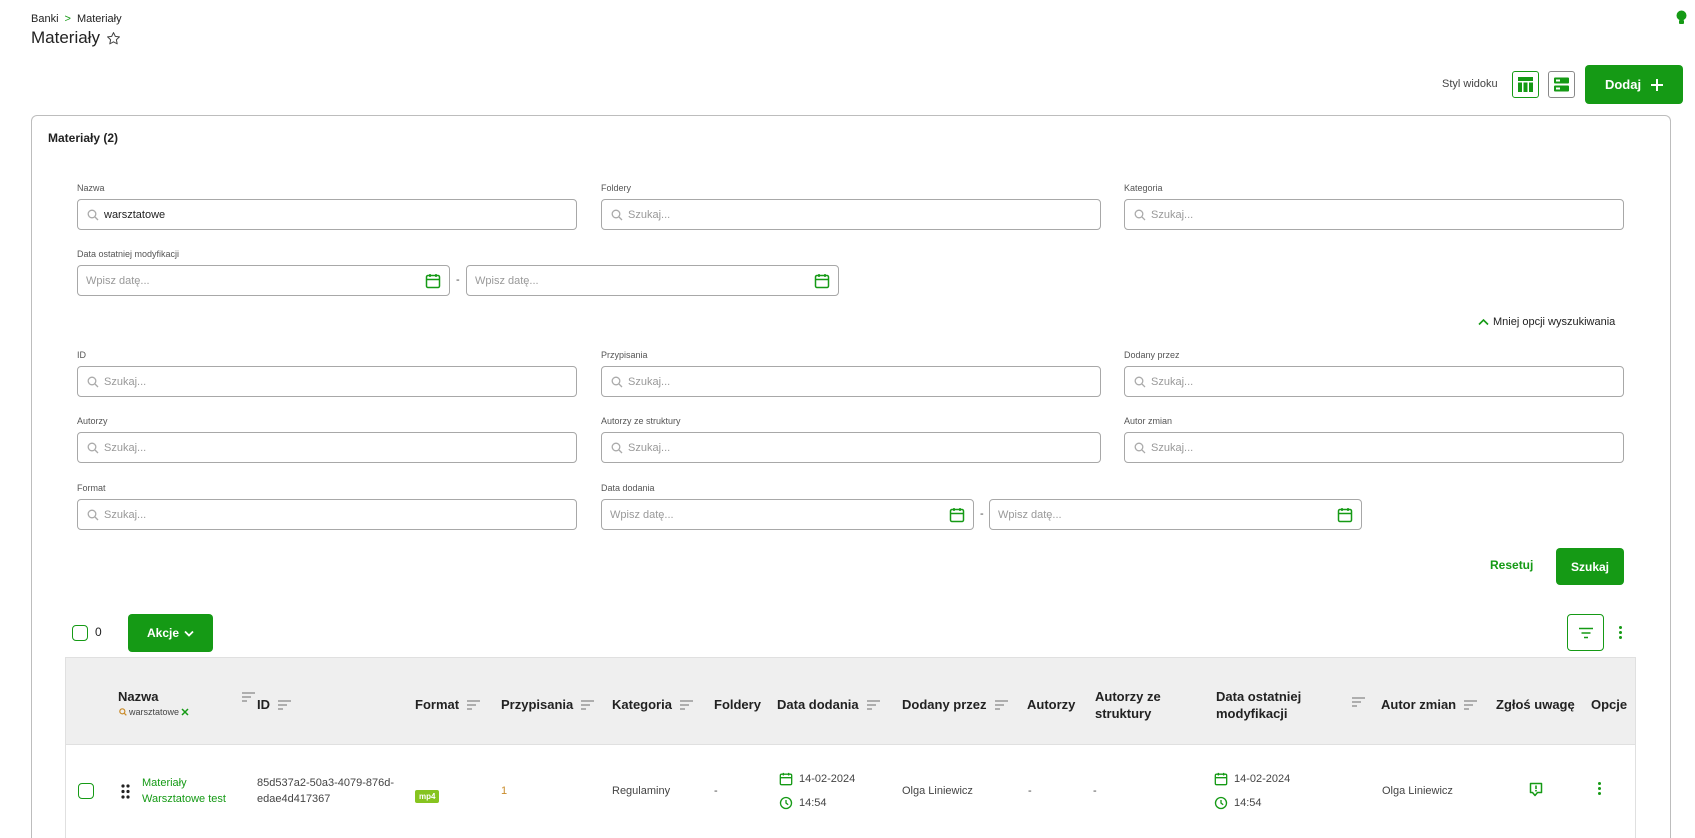 The image size is (1695, 838). What do you see at coordinates (1128, 705) in the screenshot?
I see `column-header-structure-authors: Autorzy ze struktury` at bounding box center [1128, 705].